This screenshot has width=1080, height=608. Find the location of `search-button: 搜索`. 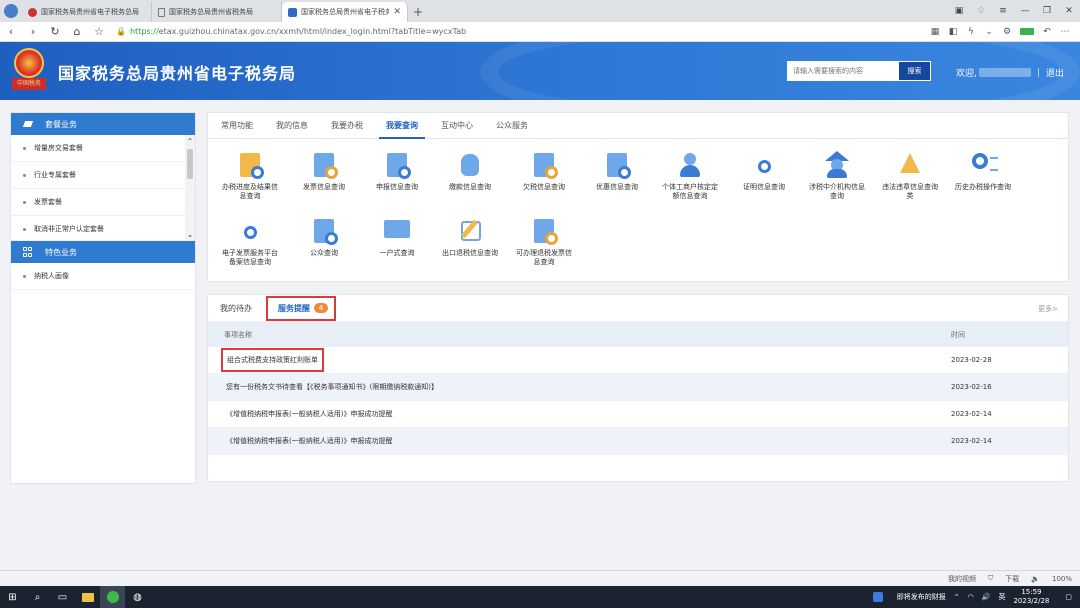

search-button: 搜索 is located at coordinates (914, 71).